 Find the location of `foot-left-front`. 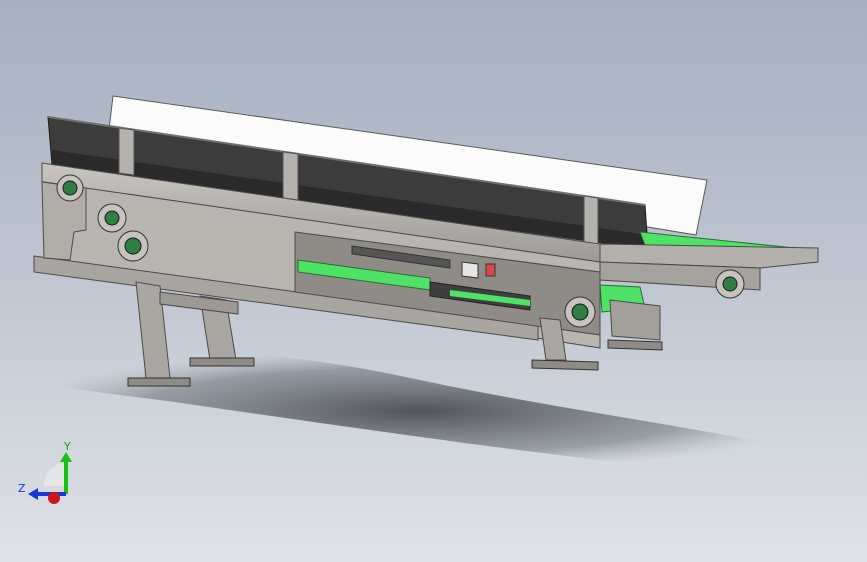

foot-left-front is located at coordinates (159, 382).